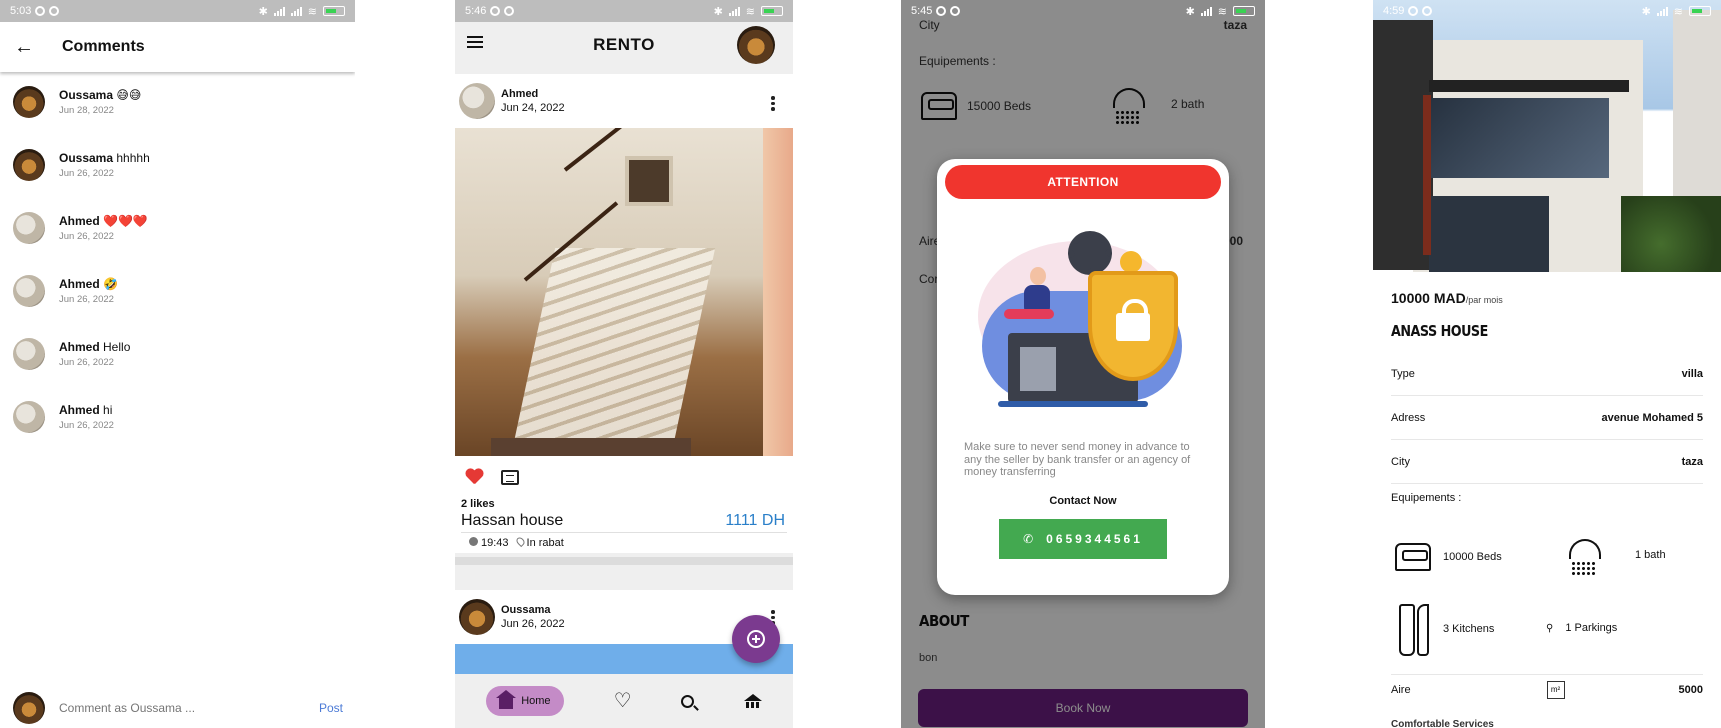  I want to click on kitchens-value: 3 Kitchens, so click(1469, 629).